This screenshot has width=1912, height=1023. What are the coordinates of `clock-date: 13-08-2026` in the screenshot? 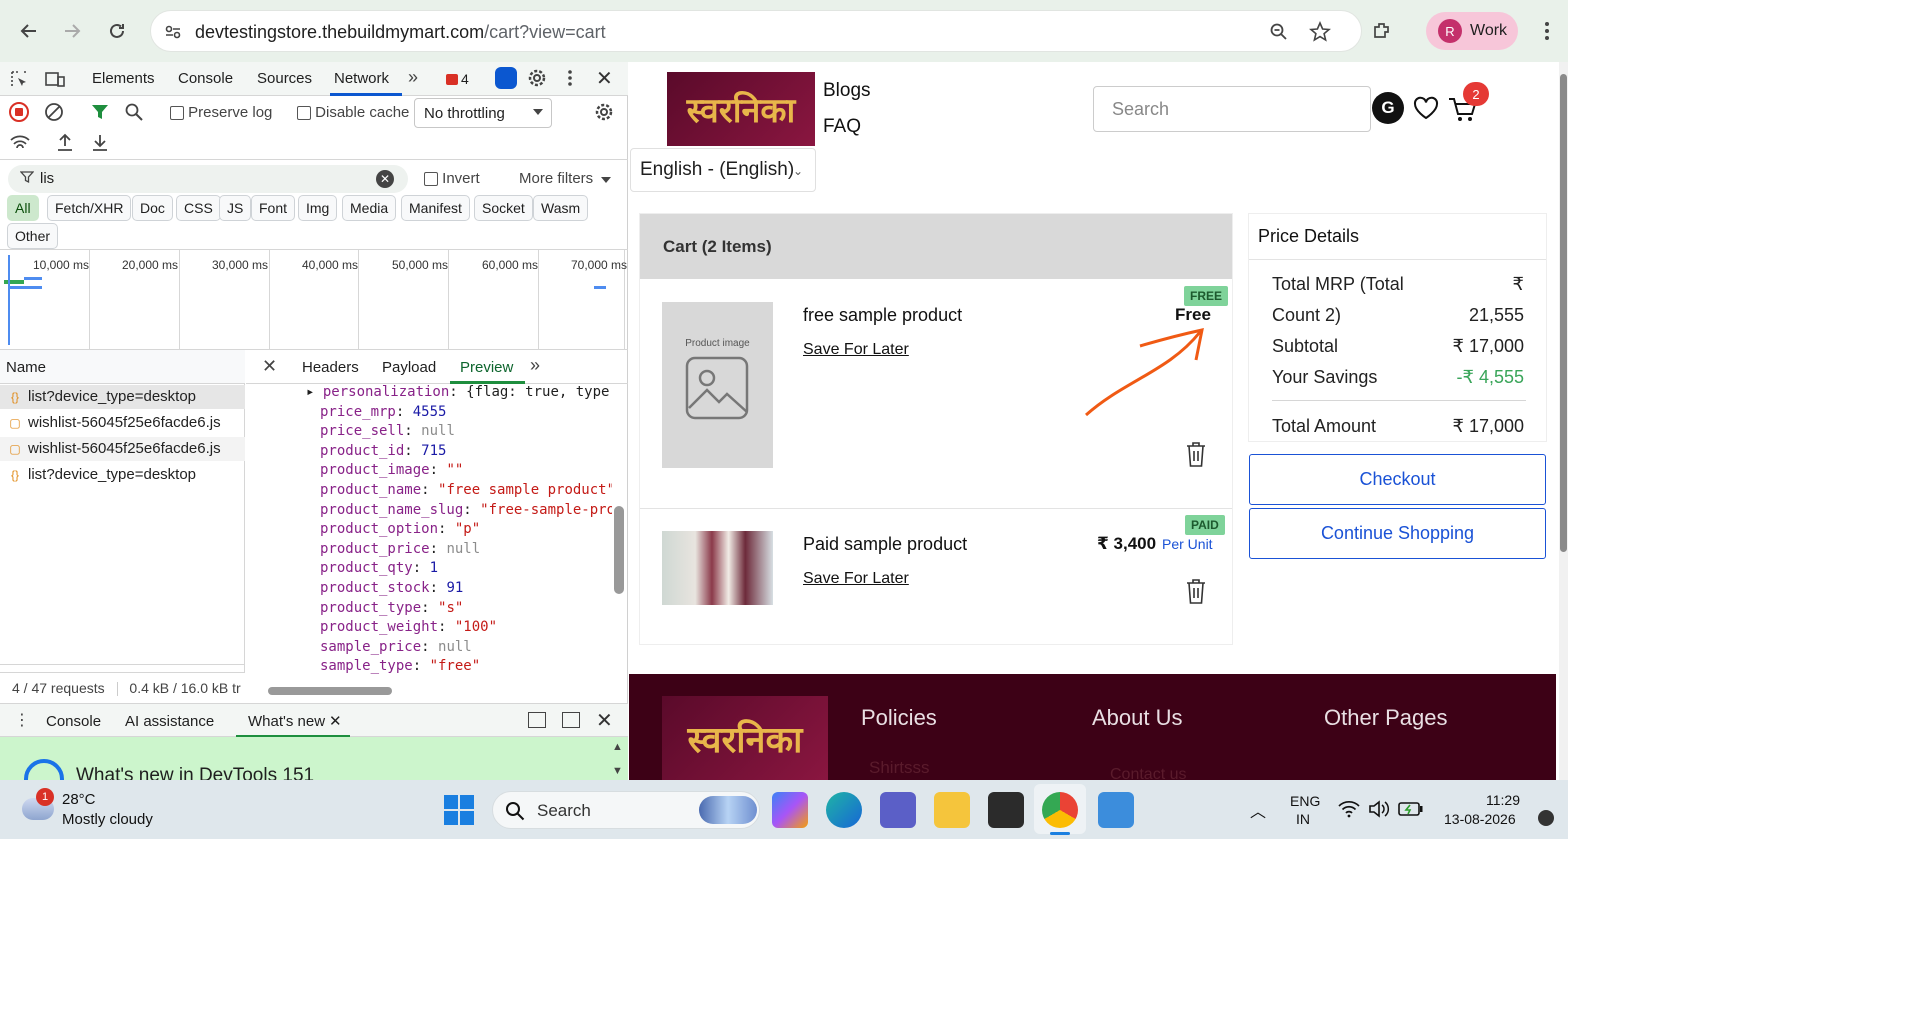 It's located at (1480, 819).